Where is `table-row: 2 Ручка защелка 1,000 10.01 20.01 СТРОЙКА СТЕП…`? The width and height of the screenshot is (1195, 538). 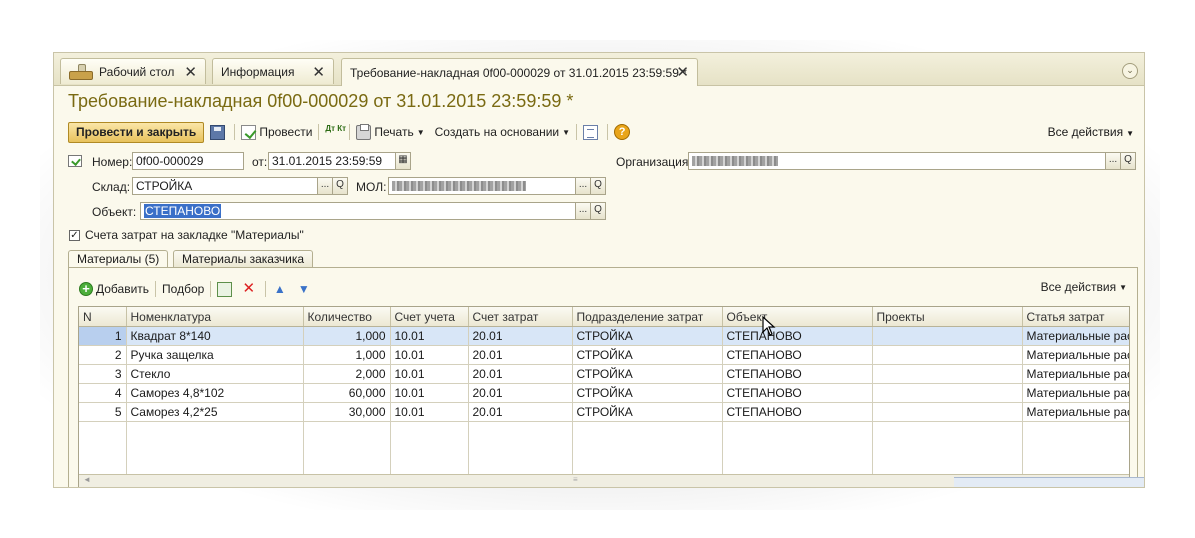
table-row: 2 Ручка защелка 1,000 10.01 20.01 СТРОЙКА СТЕП… is located at coordinates (604, 355).